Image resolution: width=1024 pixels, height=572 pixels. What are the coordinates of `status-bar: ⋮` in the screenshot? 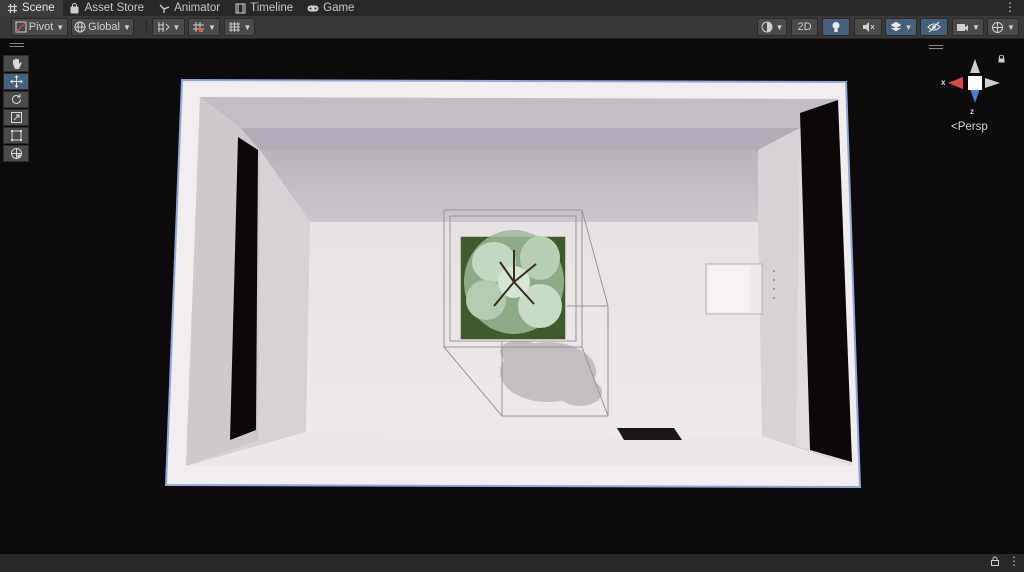 It's located at (512, 563).